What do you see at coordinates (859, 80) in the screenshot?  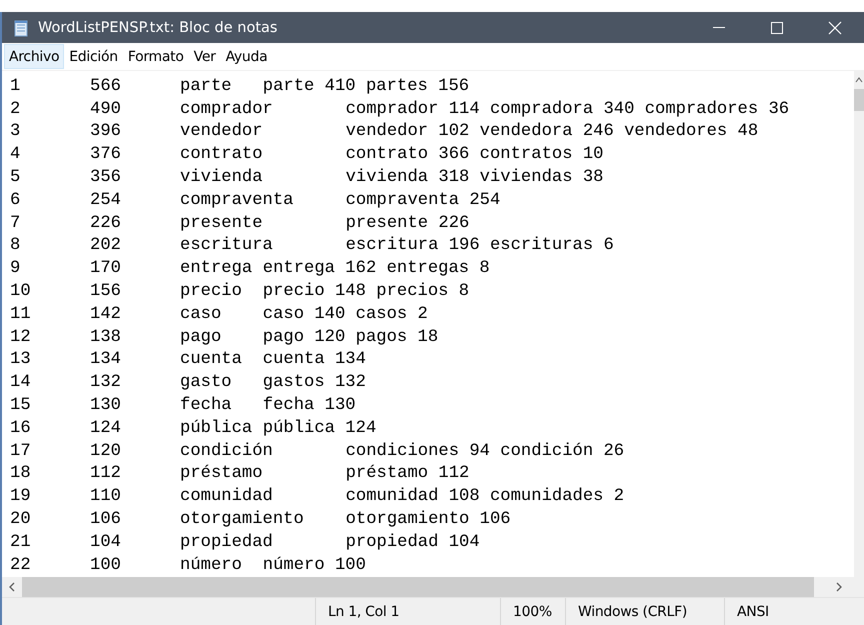 I see `caret-up-icon` at bounding box center [859, 80].